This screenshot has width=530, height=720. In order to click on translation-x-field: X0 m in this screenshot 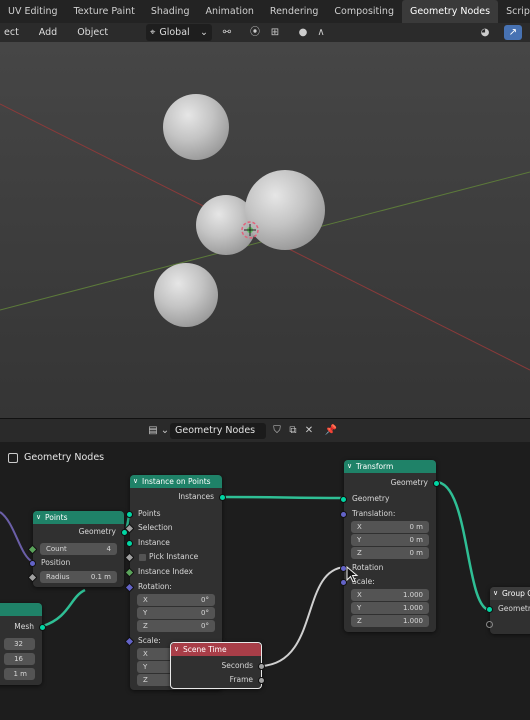, I will do `click(390, 527)`.